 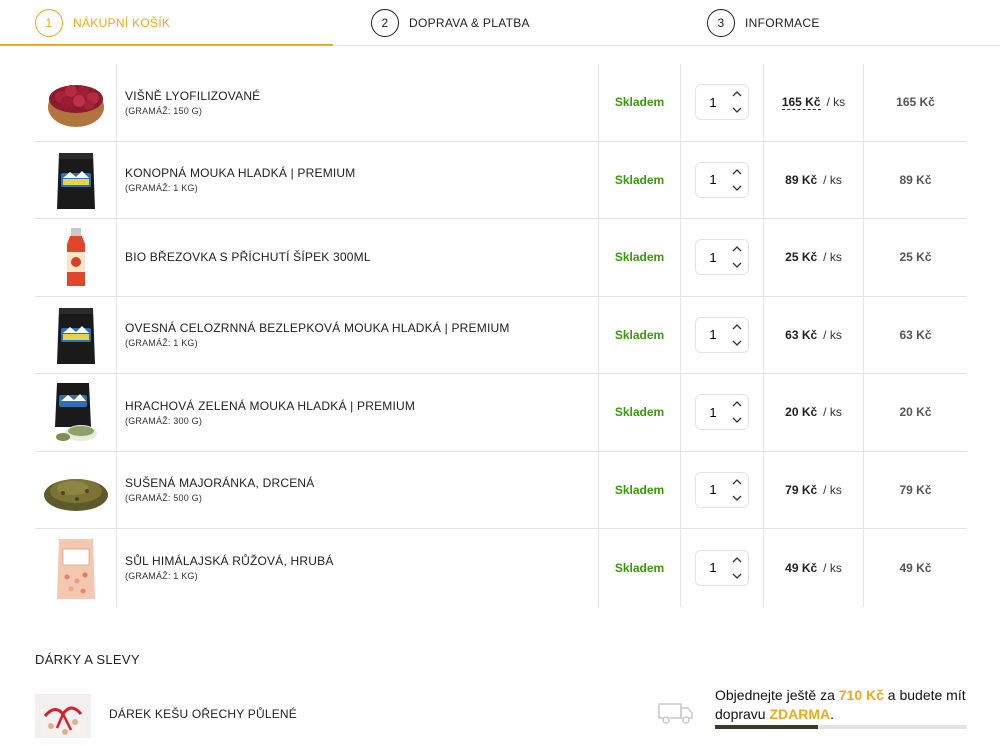 I want to click on line-total: 63 Kč, so click(x=915, y=334).